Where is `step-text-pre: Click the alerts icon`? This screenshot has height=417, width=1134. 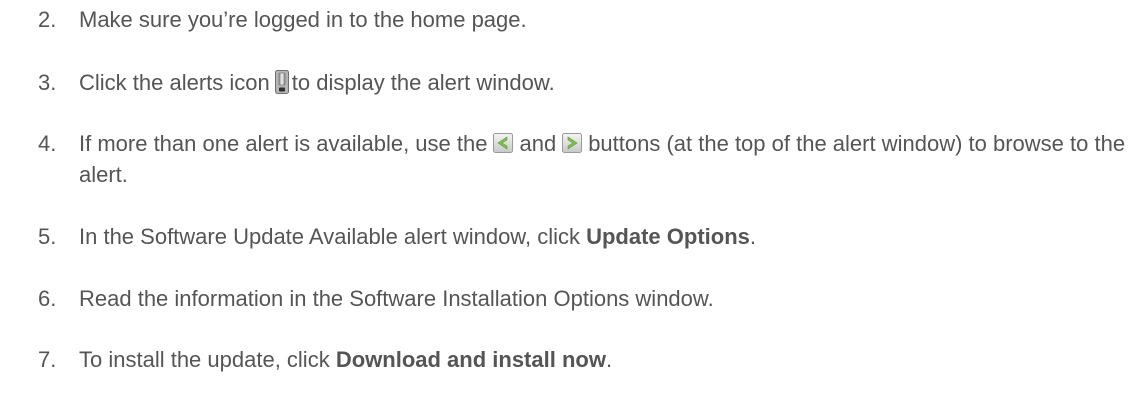
step-text-pre: Click the alerts icon is located at coordinates (174, 82).